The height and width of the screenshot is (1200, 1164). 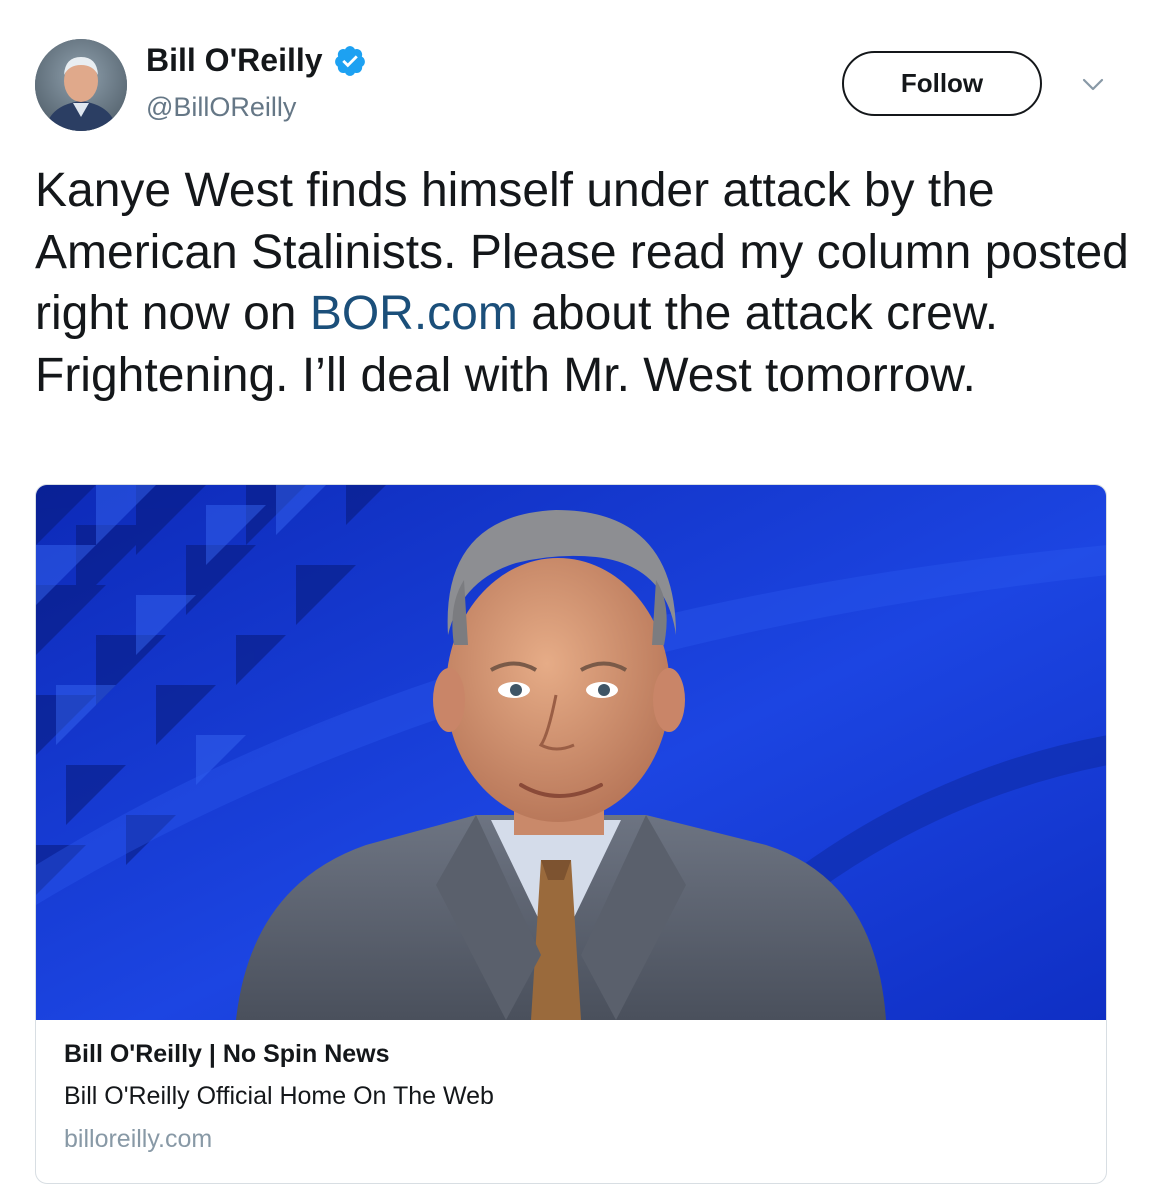 I want to click on card-description: Bill O'Reilly Official Home On The Web, so click(x=279, y=1096).